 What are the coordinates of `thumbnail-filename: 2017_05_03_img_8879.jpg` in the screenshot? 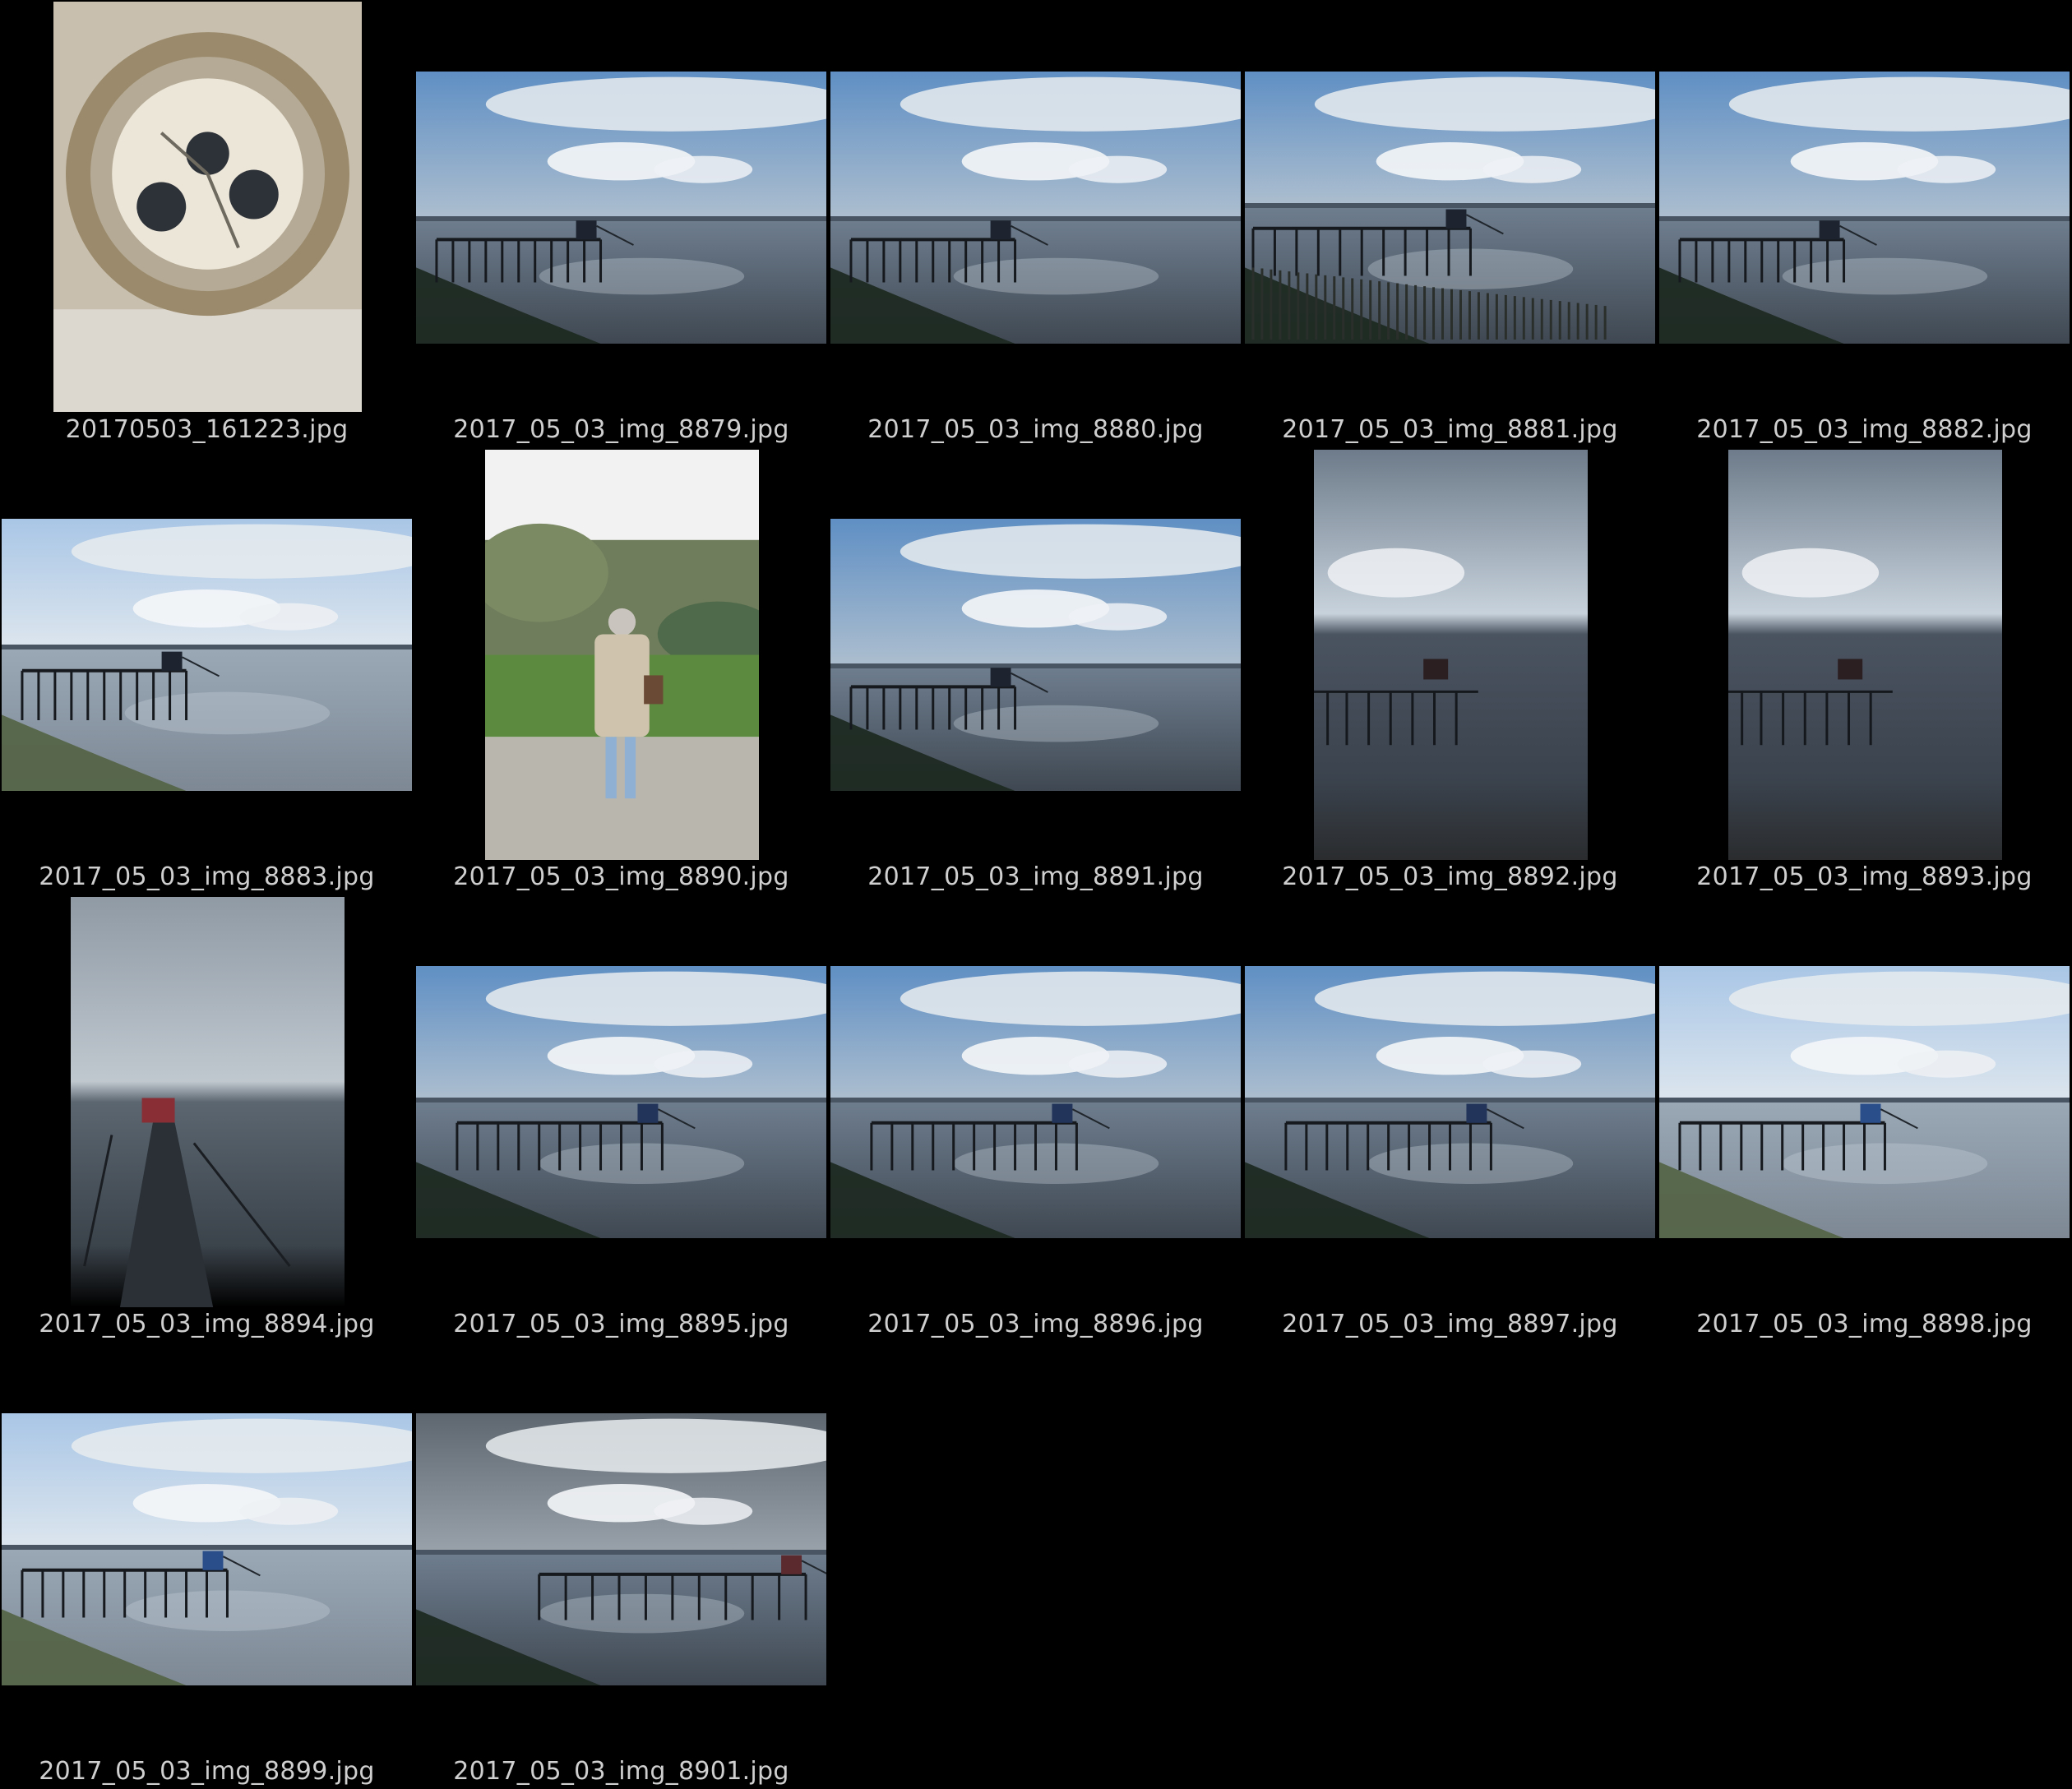 It's located at (621, 429).